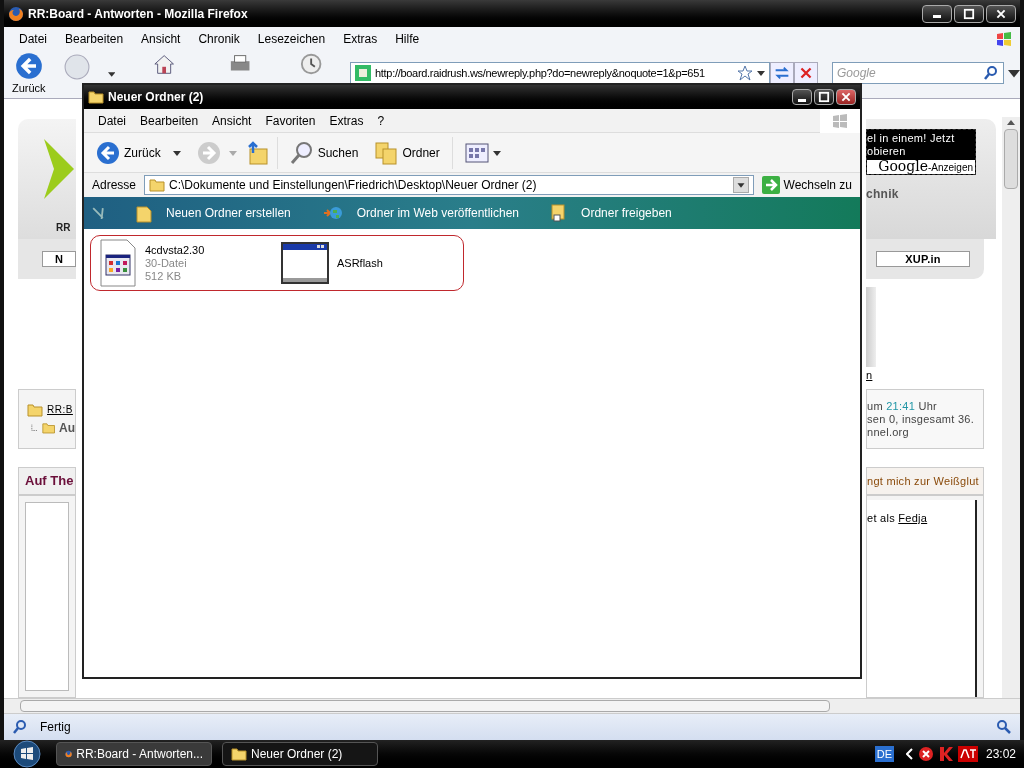  Describe the element at coordinates (560, 73) in the screenshot. I see `url-field: http://board.raidrush.ws/newreply.php?do=newreply&noquote=1&p=651` at that location.